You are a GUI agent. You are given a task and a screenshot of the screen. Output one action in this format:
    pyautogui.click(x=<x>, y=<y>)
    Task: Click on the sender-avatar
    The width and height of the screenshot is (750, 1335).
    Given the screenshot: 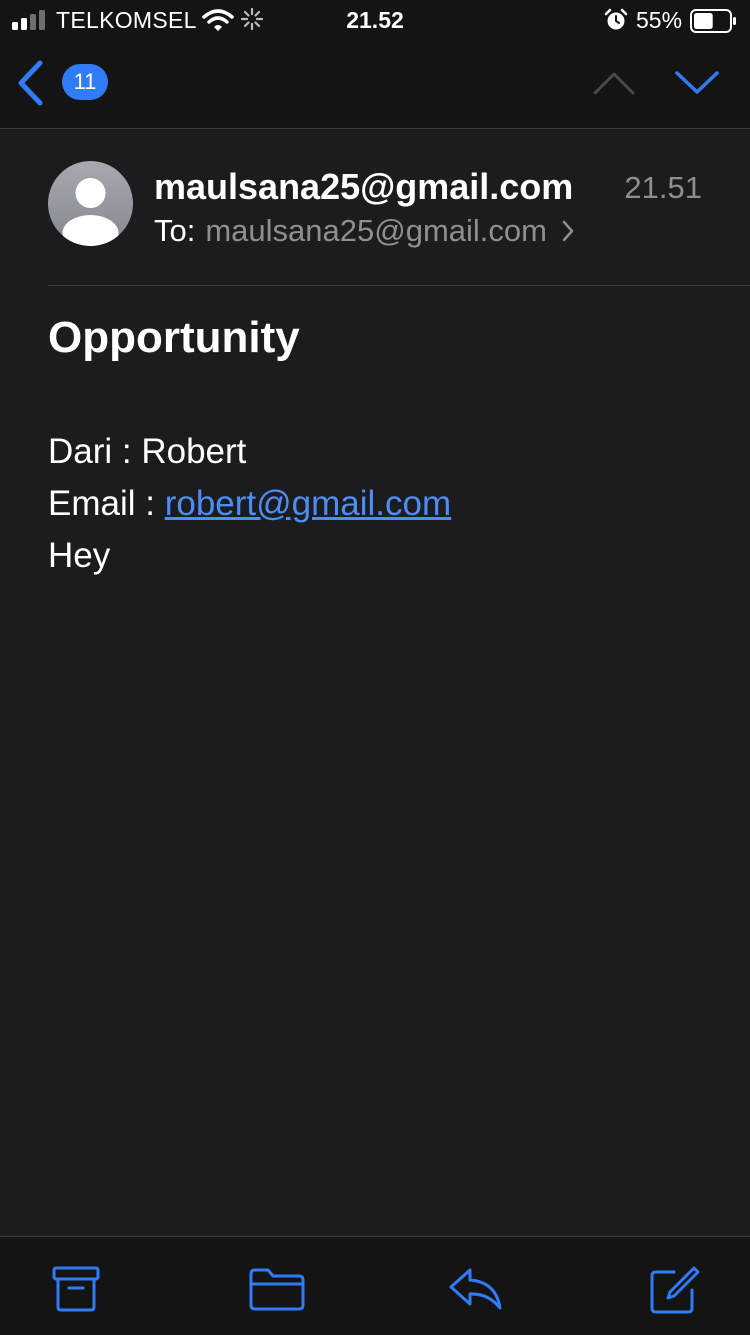 What is the action you would take?
    pyautogui.click(x=90, y=203)
    